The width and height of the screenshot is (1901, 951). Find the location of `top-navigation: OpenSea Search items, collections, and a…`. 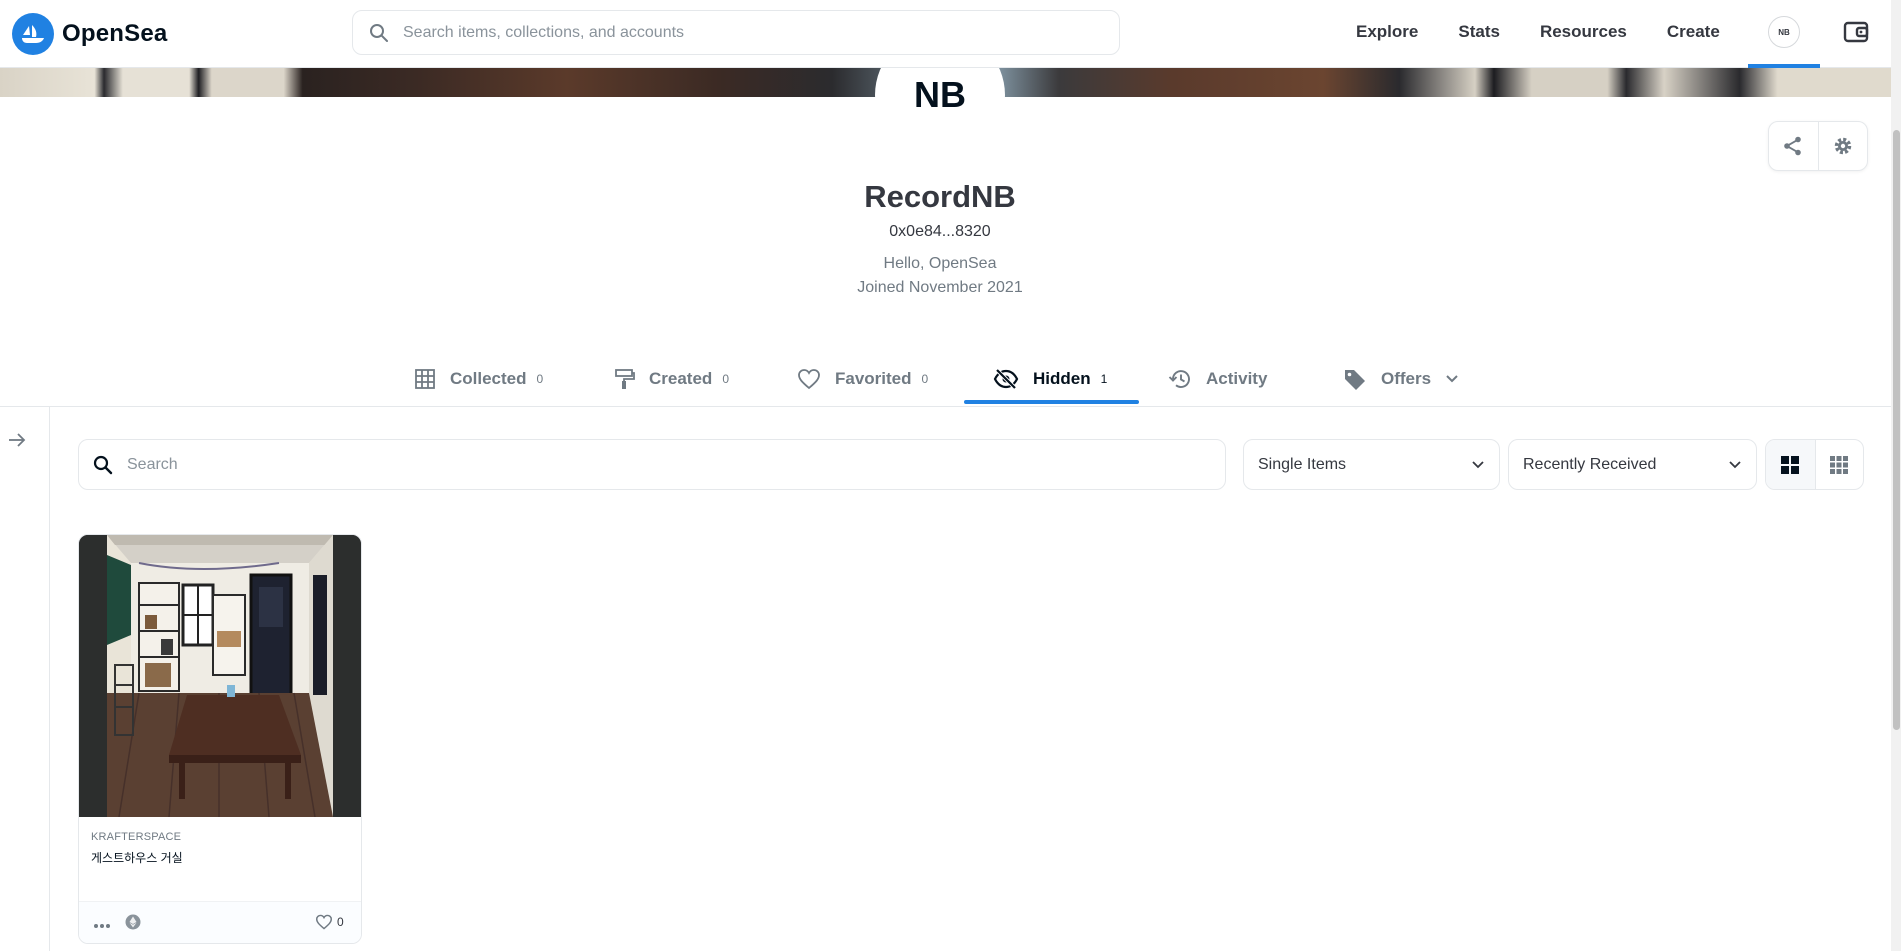

top-navigation: OpenSea Search items, collections, and a… is located at coordinates (945, 34).